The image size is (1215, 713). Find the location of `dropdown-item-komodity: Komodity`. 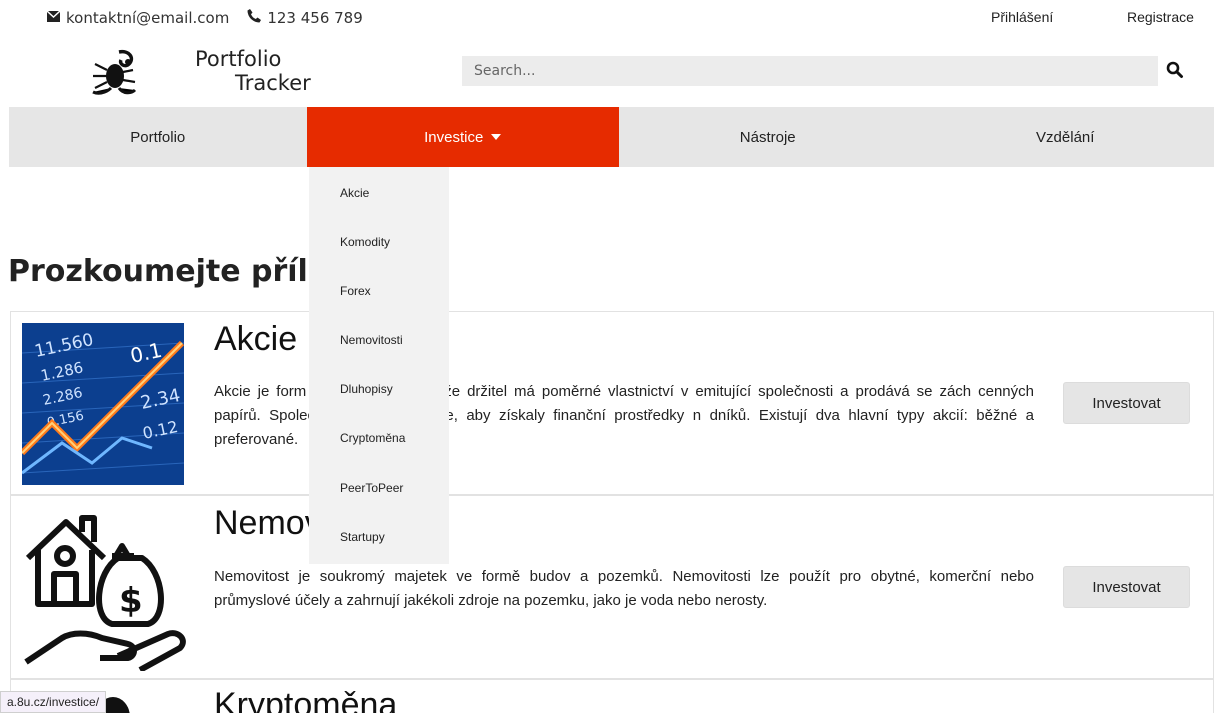

dropdown-item-komodity: Komodity is located at coordinates (365, 242).